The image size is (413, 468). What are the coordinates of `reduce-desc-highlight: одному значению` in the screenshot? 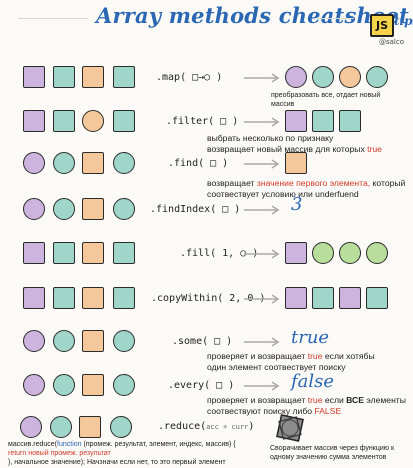 It's located at (299, 457).